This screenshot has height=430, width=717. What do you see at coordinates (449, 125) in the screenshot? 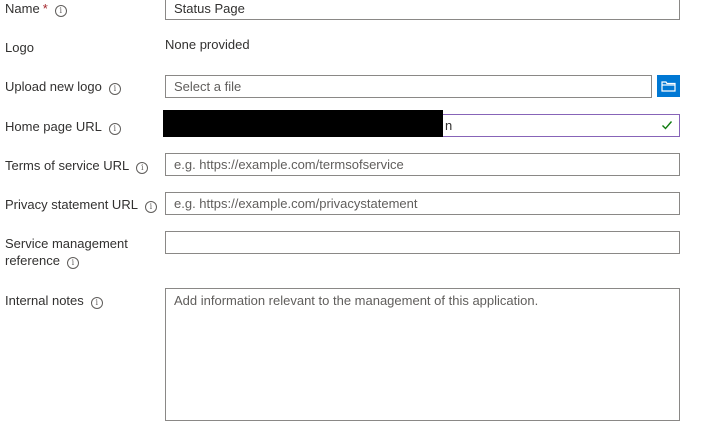
I see `home-page-url-value: n` at bounding box center [449, 125].